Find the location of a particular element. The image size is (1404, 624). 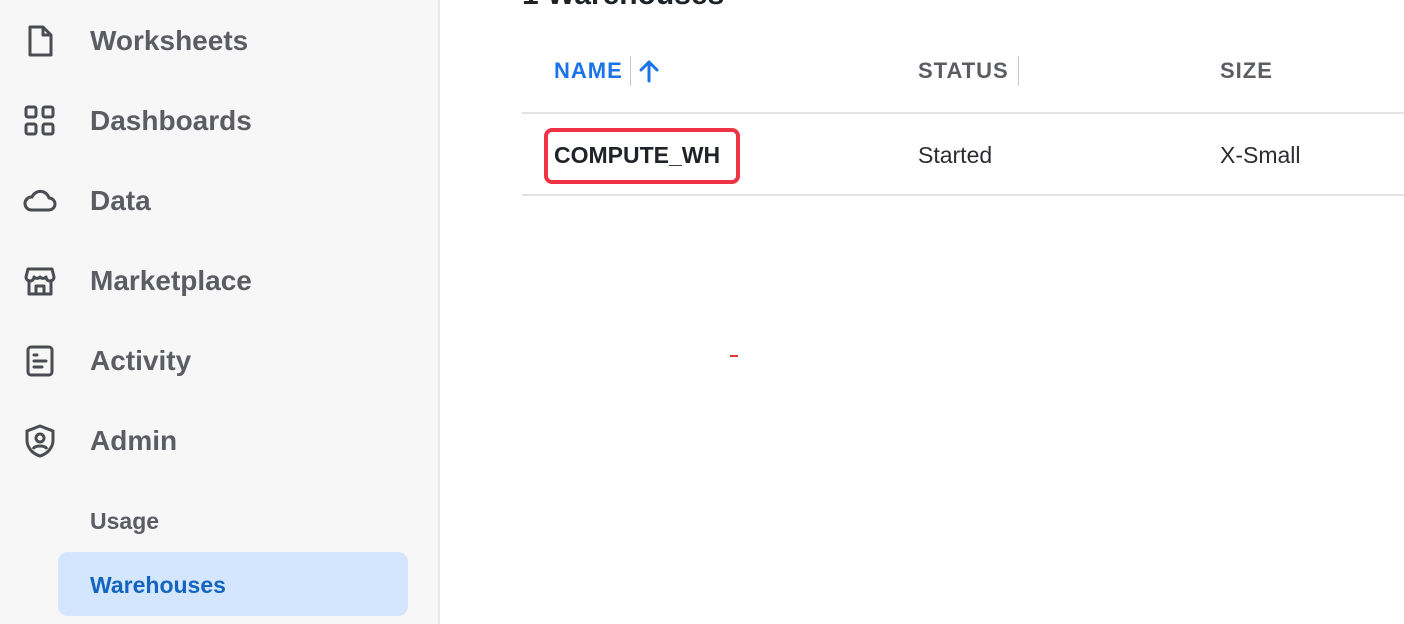

list-document-icon is located at coordinates (42, 361).